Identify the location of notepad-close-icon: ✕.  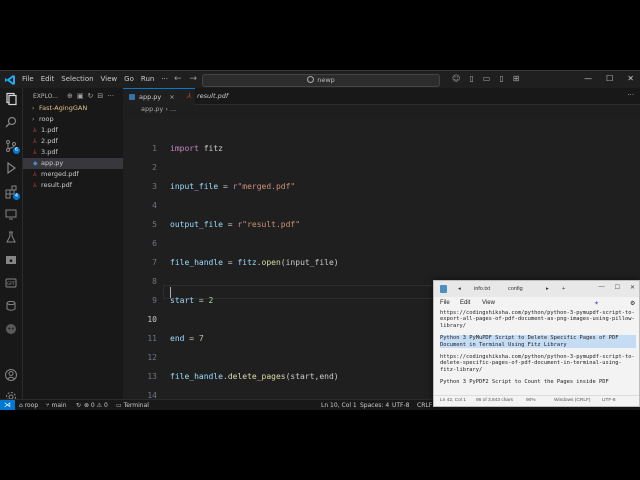
(632, 287).